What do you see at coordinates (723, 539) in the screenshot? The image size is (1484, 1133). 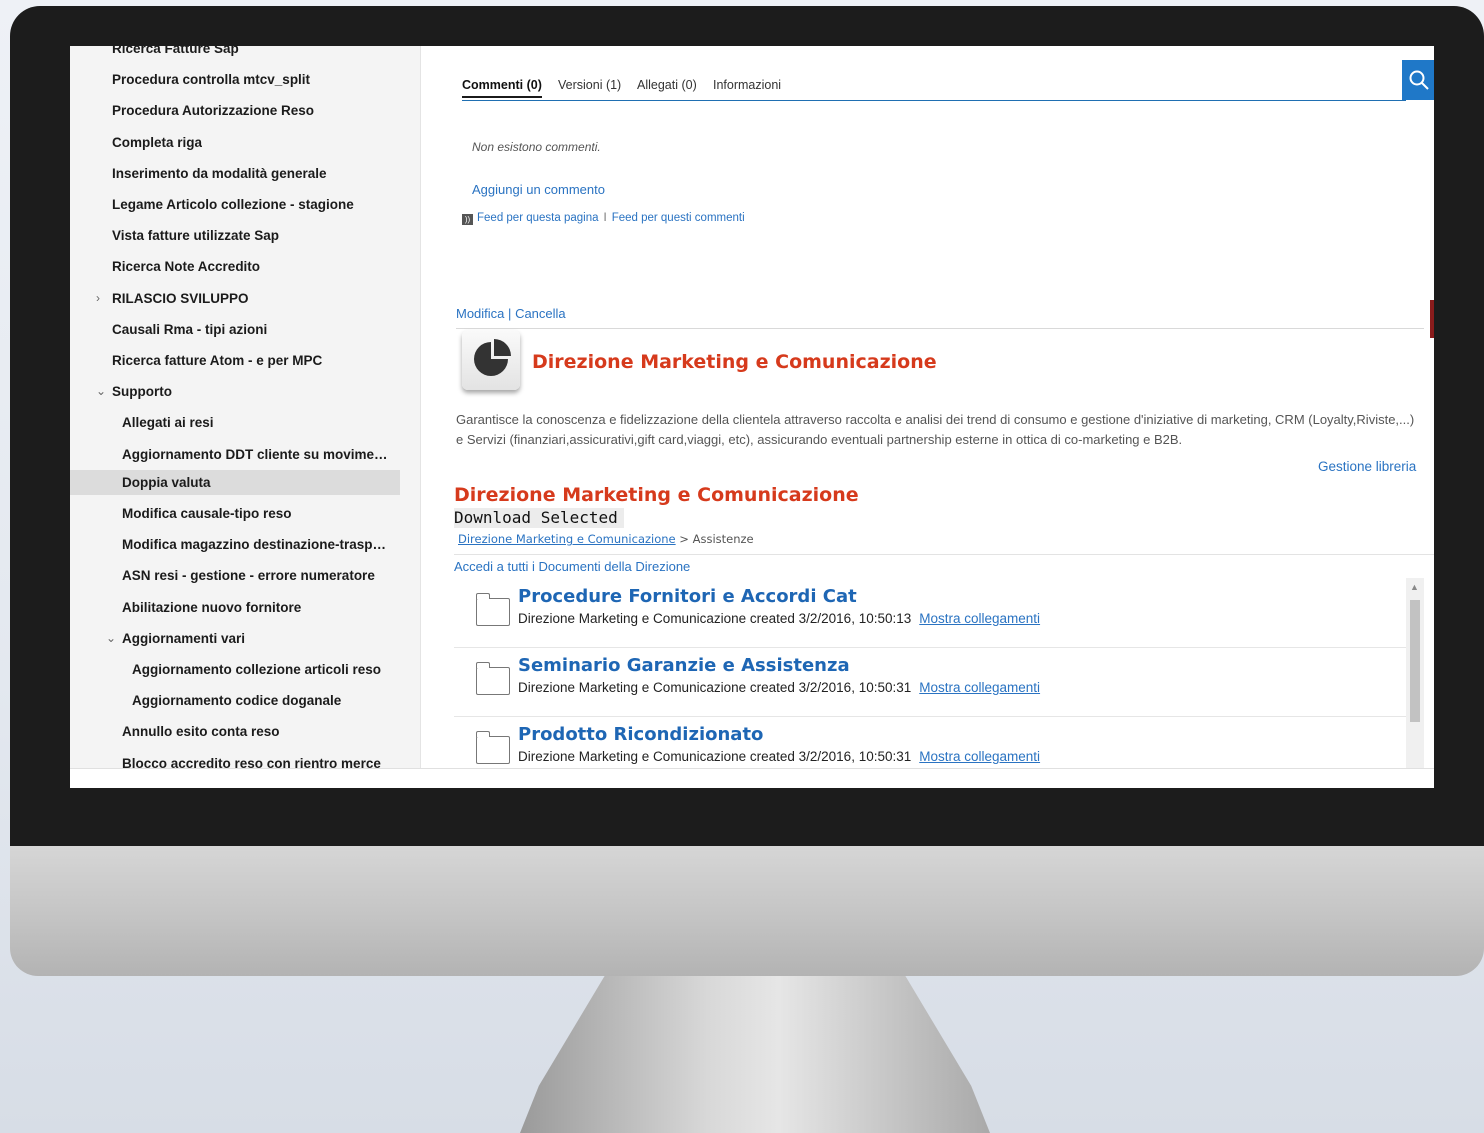 I see `breadcrumb-current: Assistenze` at bounding box center [723, 539].